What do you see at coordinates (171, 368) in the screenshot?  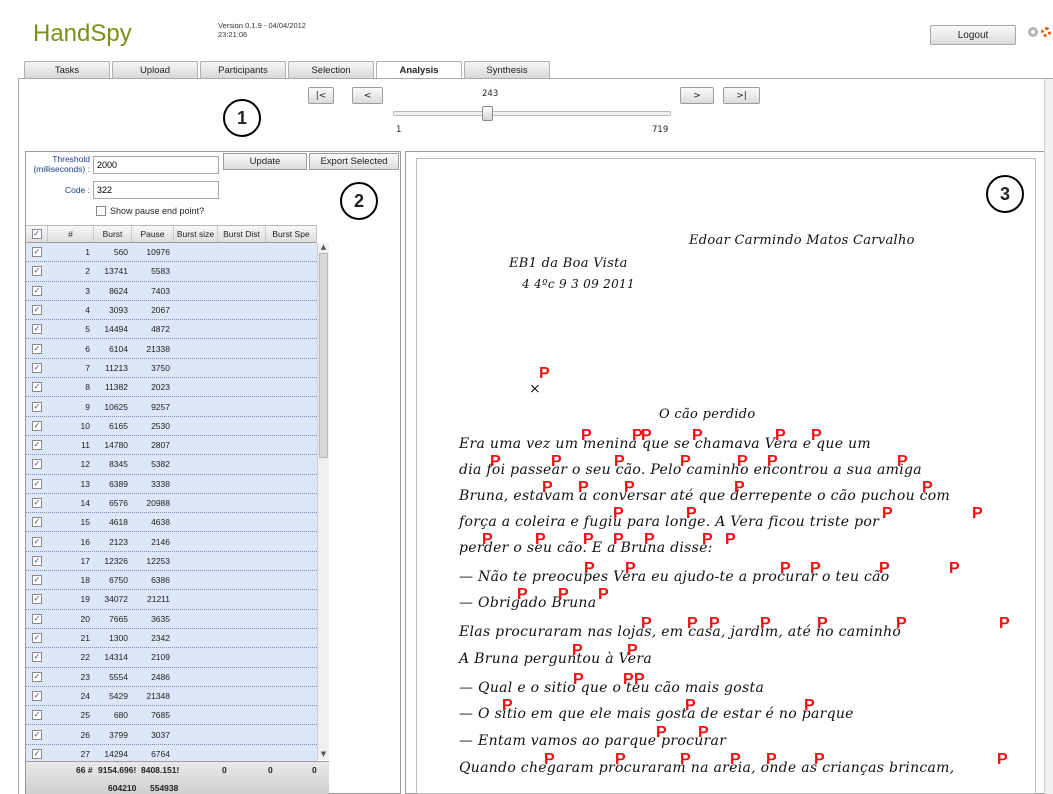 I see `table-row: ✓ 7 11213 3750` at bounding box center [171, 368].